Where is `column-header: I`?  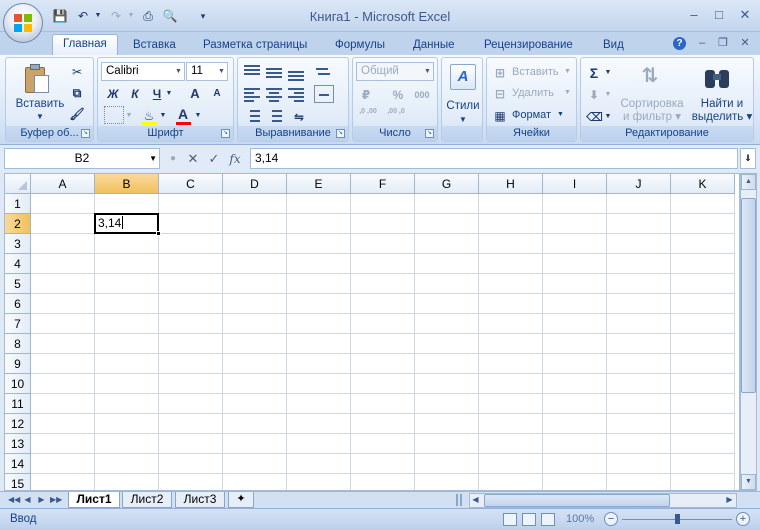
column-header: I is located at coordinates (575, 184).